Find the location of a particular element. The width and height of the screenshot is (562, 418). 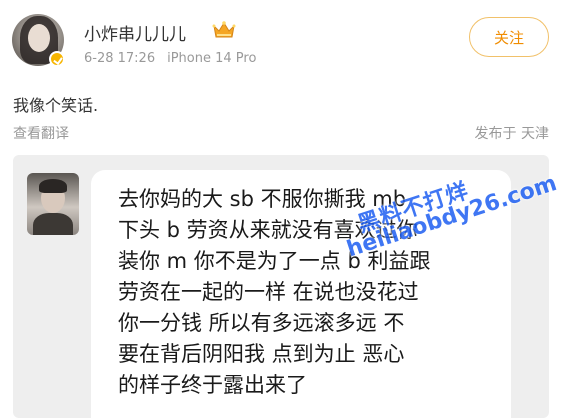

message-line: 装你 m 你不是为了一点 b 利益跟 is located at coordinates (274, 261).